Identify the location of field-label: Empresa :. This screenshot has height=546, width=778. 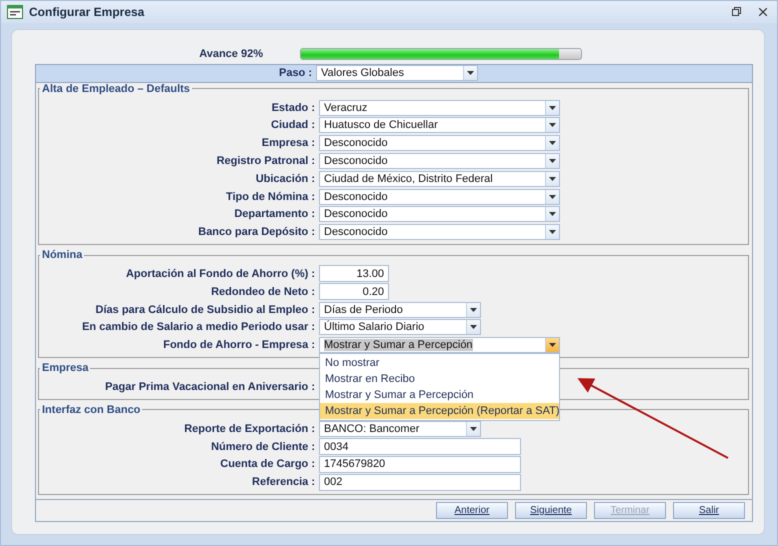
(288, 143).